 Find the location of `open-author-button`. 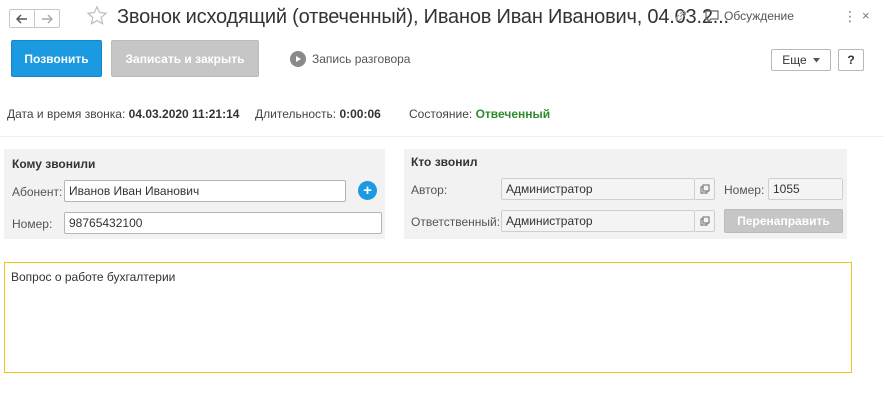

open-author-button is located at coordinates (705, 189).